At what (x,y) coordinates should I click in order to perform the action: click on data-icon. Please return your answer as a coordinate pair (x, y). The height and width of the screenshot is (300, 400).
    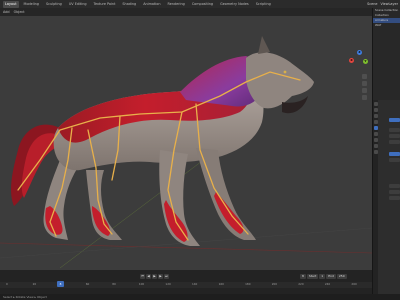
    Looking at the image, I should click on (375, 152).